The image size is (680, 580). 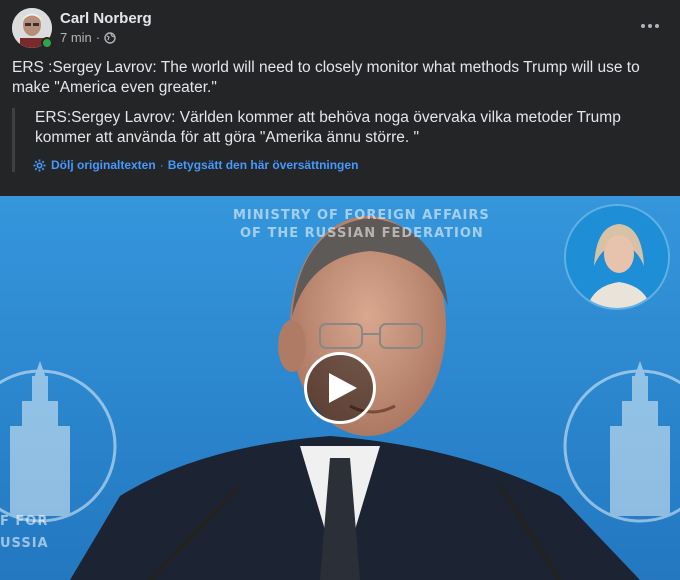 I want to click on picture-in-picture-overlay, so click(x=617, y=257).